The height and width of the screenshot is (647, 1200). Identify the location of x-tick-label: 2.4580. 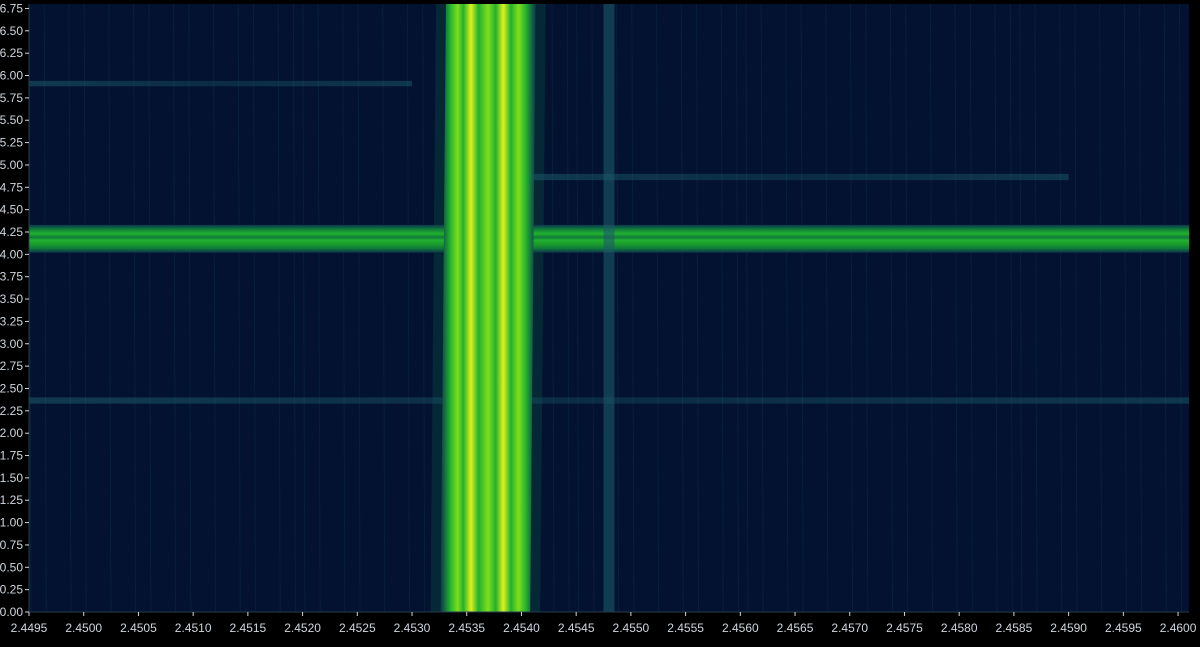
(959, 628).